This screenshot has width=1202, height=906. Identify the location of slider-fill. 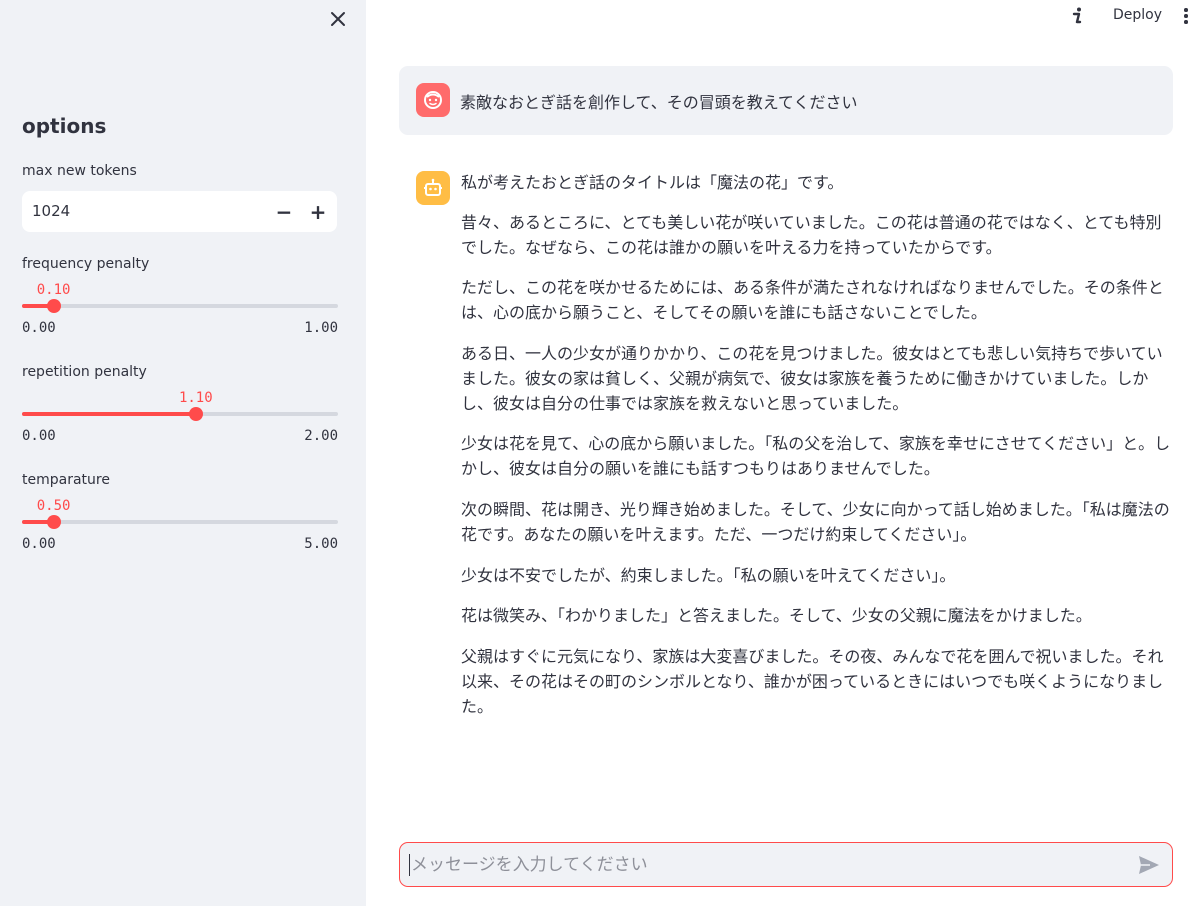
(109, 414).